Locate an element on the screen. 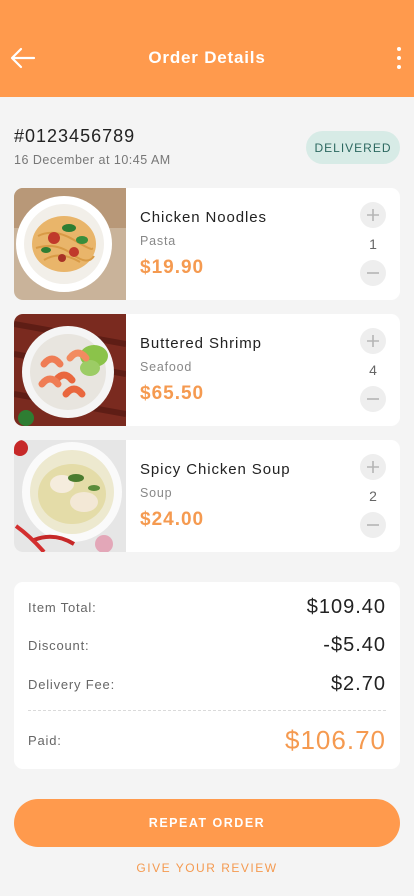  item-quantity: 4 is located at coordinates (373, 370).